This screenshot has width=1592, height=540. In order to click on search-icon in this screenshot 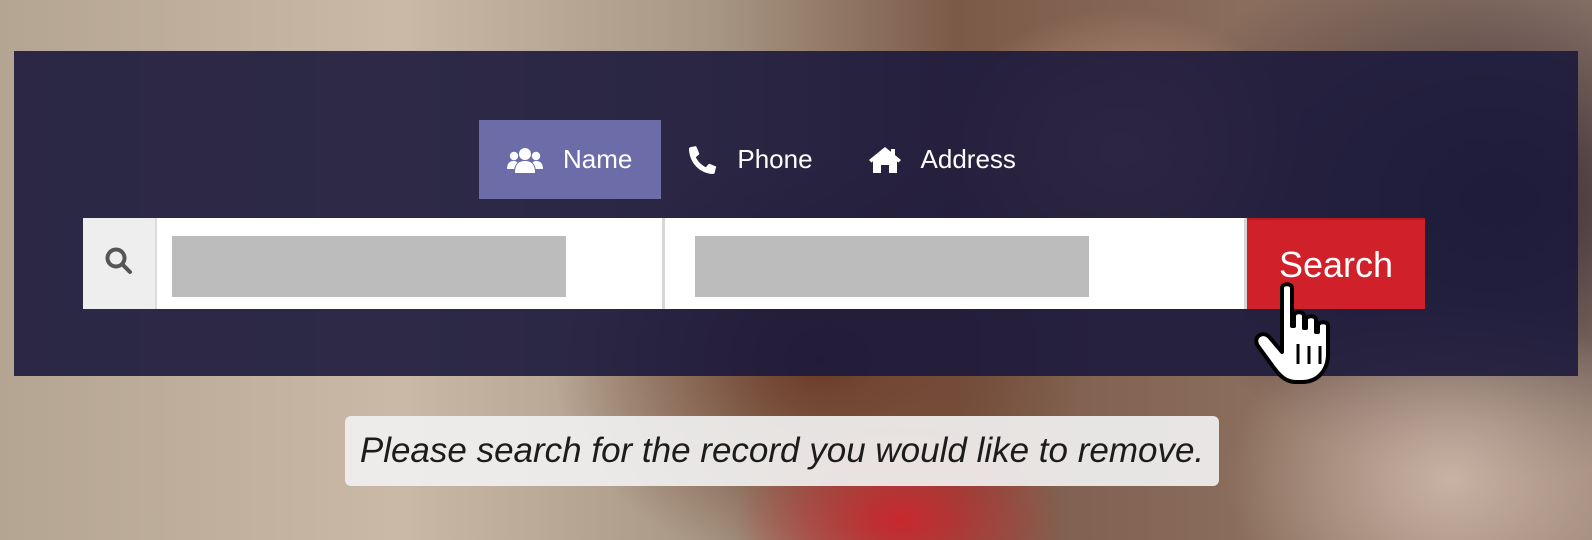, I will do `click(119, 263)`.